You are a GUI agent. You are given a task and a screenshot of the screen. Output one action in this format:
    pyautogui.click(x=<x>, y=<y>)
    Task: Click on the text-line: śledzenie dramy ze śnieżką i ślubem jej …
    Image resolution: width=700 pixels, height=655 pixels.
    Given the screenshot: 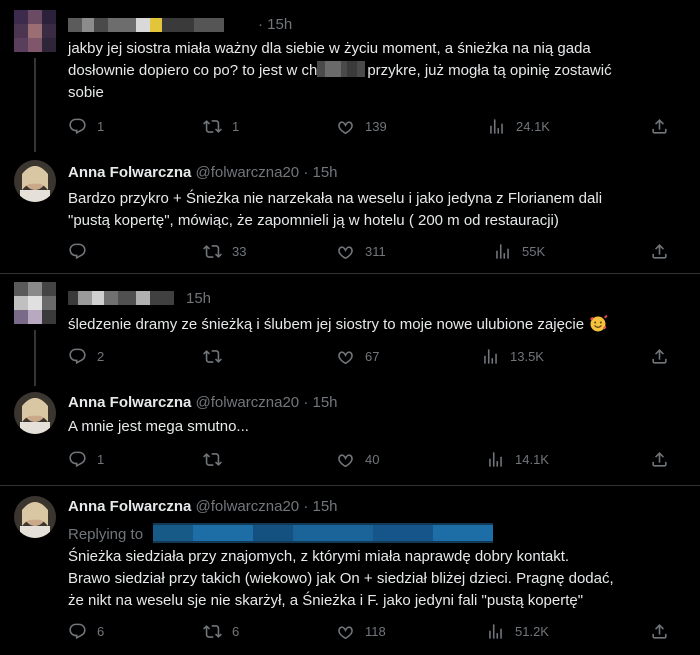 What is the action you would take?
    pyautogui.click(x=378, y=325)
    